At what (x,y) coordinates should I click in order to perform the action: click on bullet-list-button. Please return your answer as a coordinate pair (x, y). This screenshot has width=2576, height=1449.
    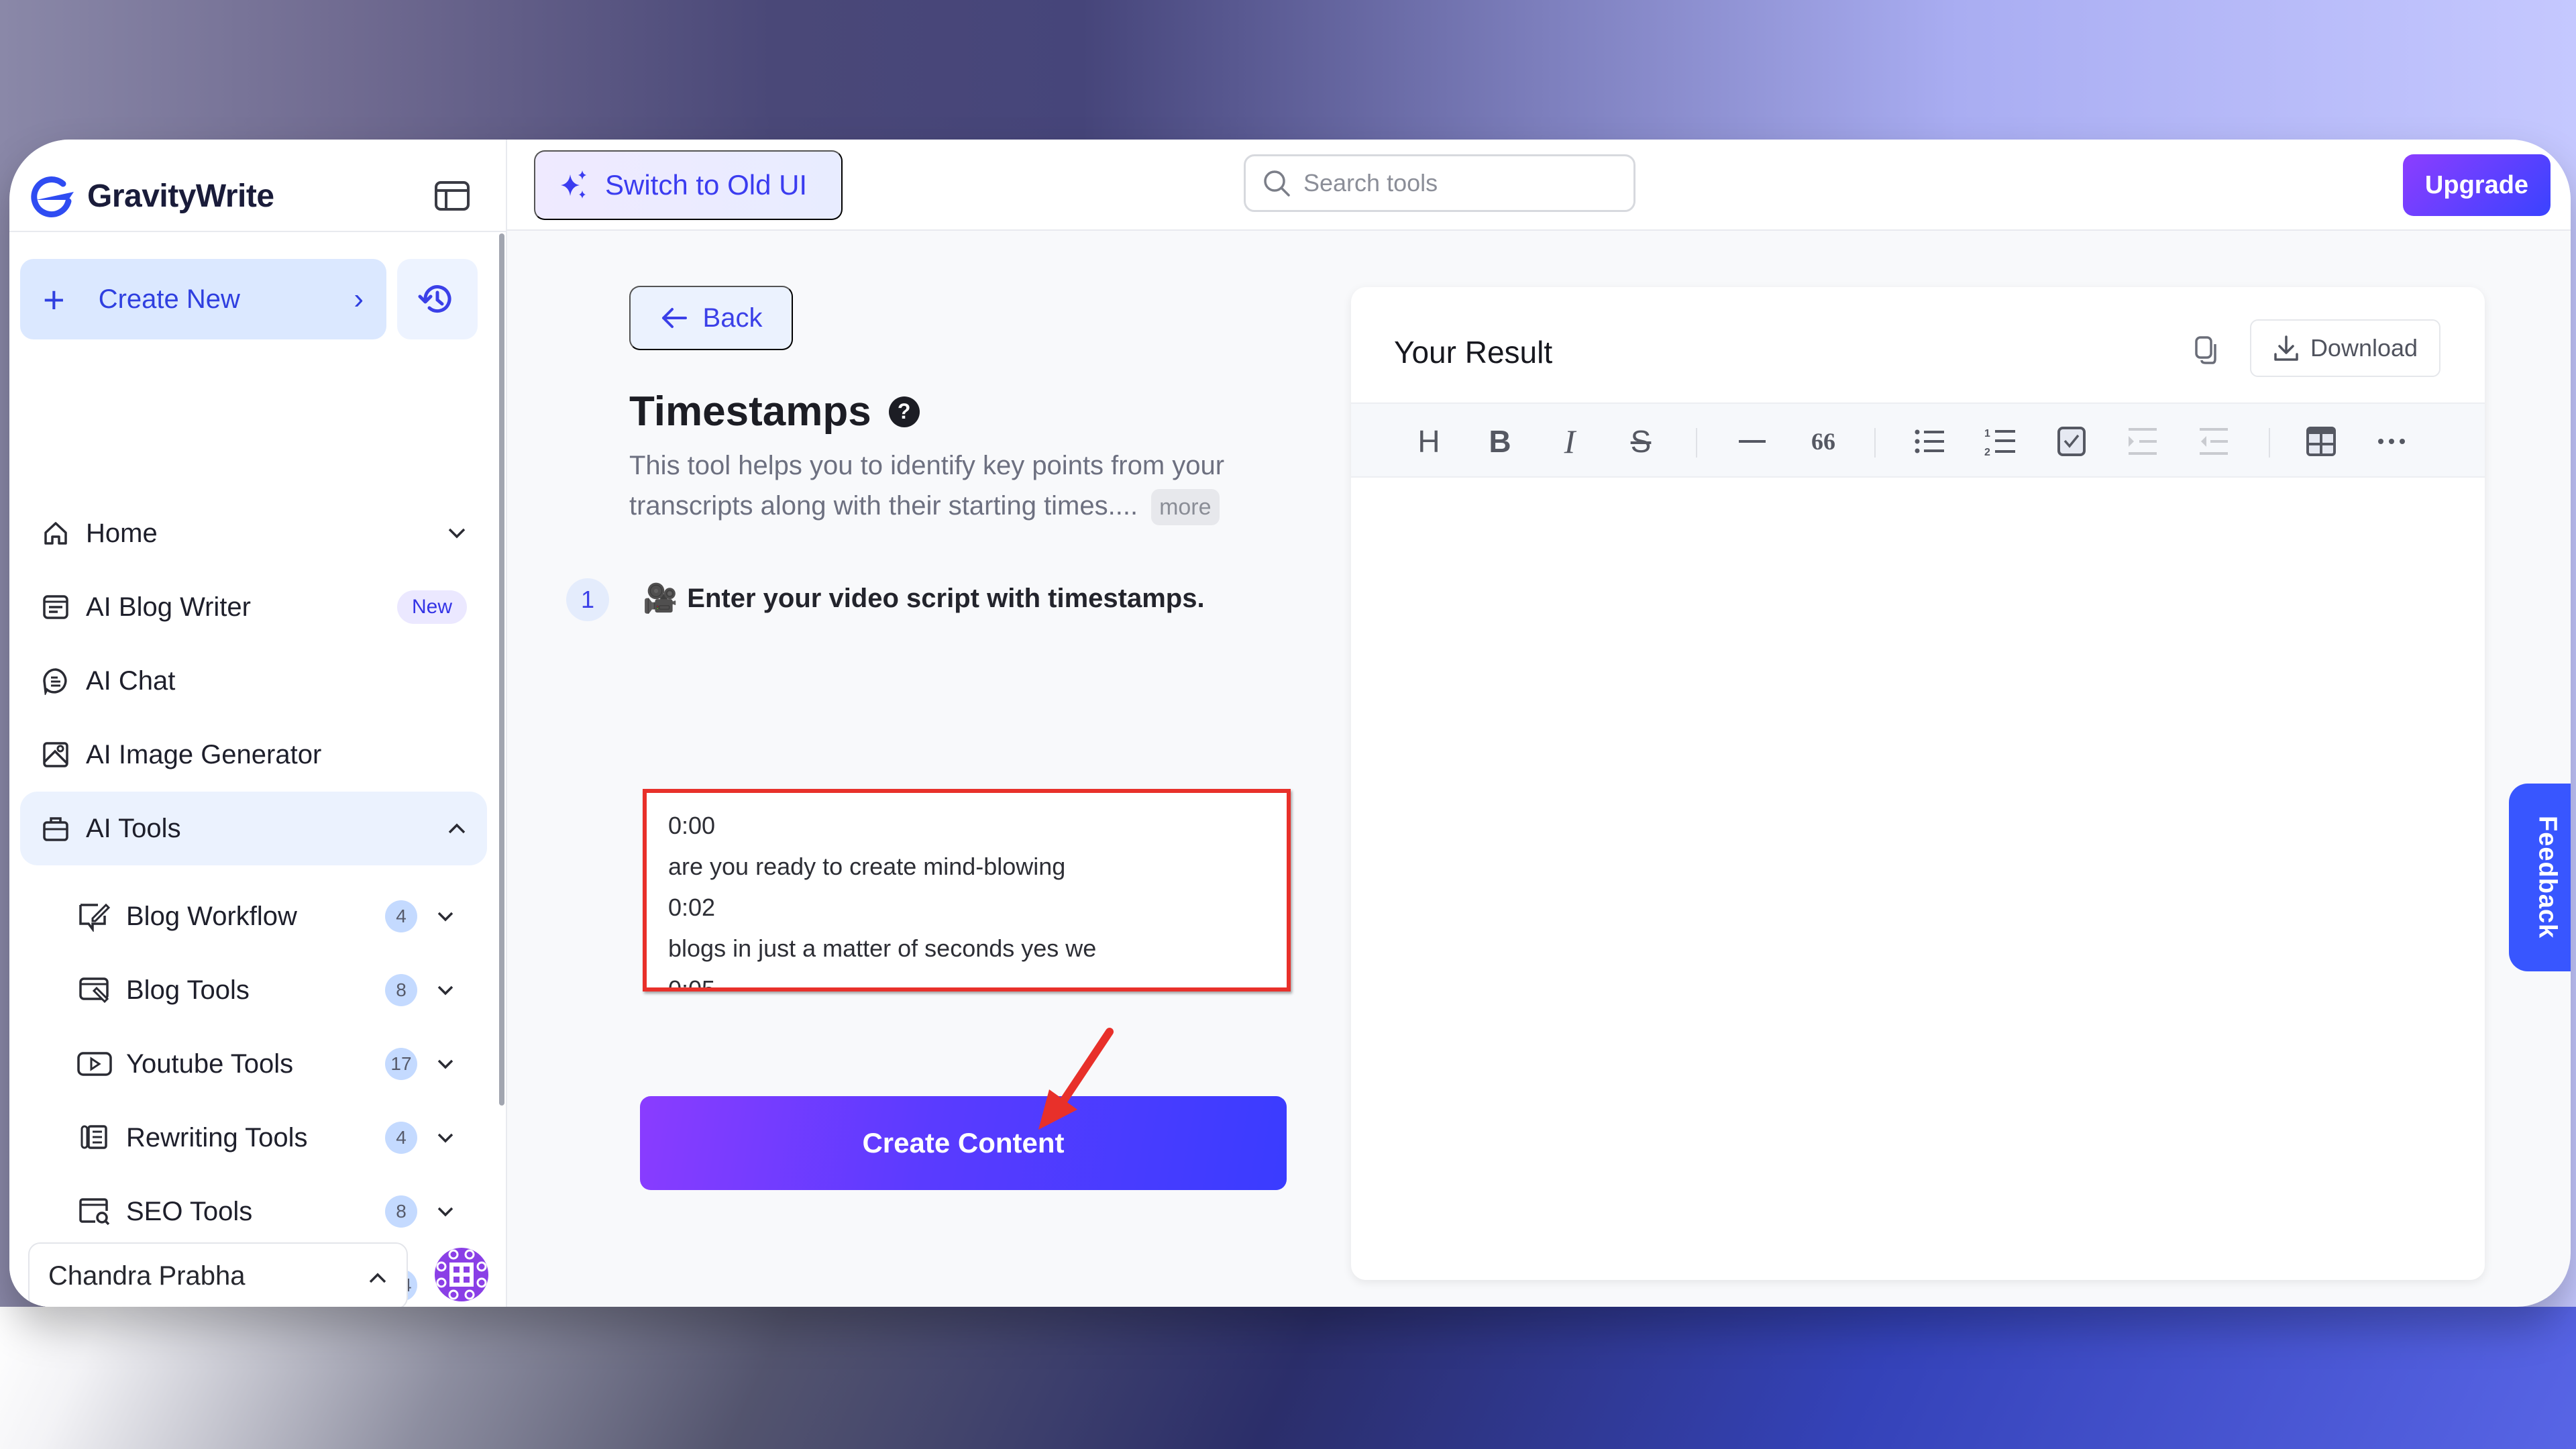
    Looking at the image, I should click on (1929, 441).